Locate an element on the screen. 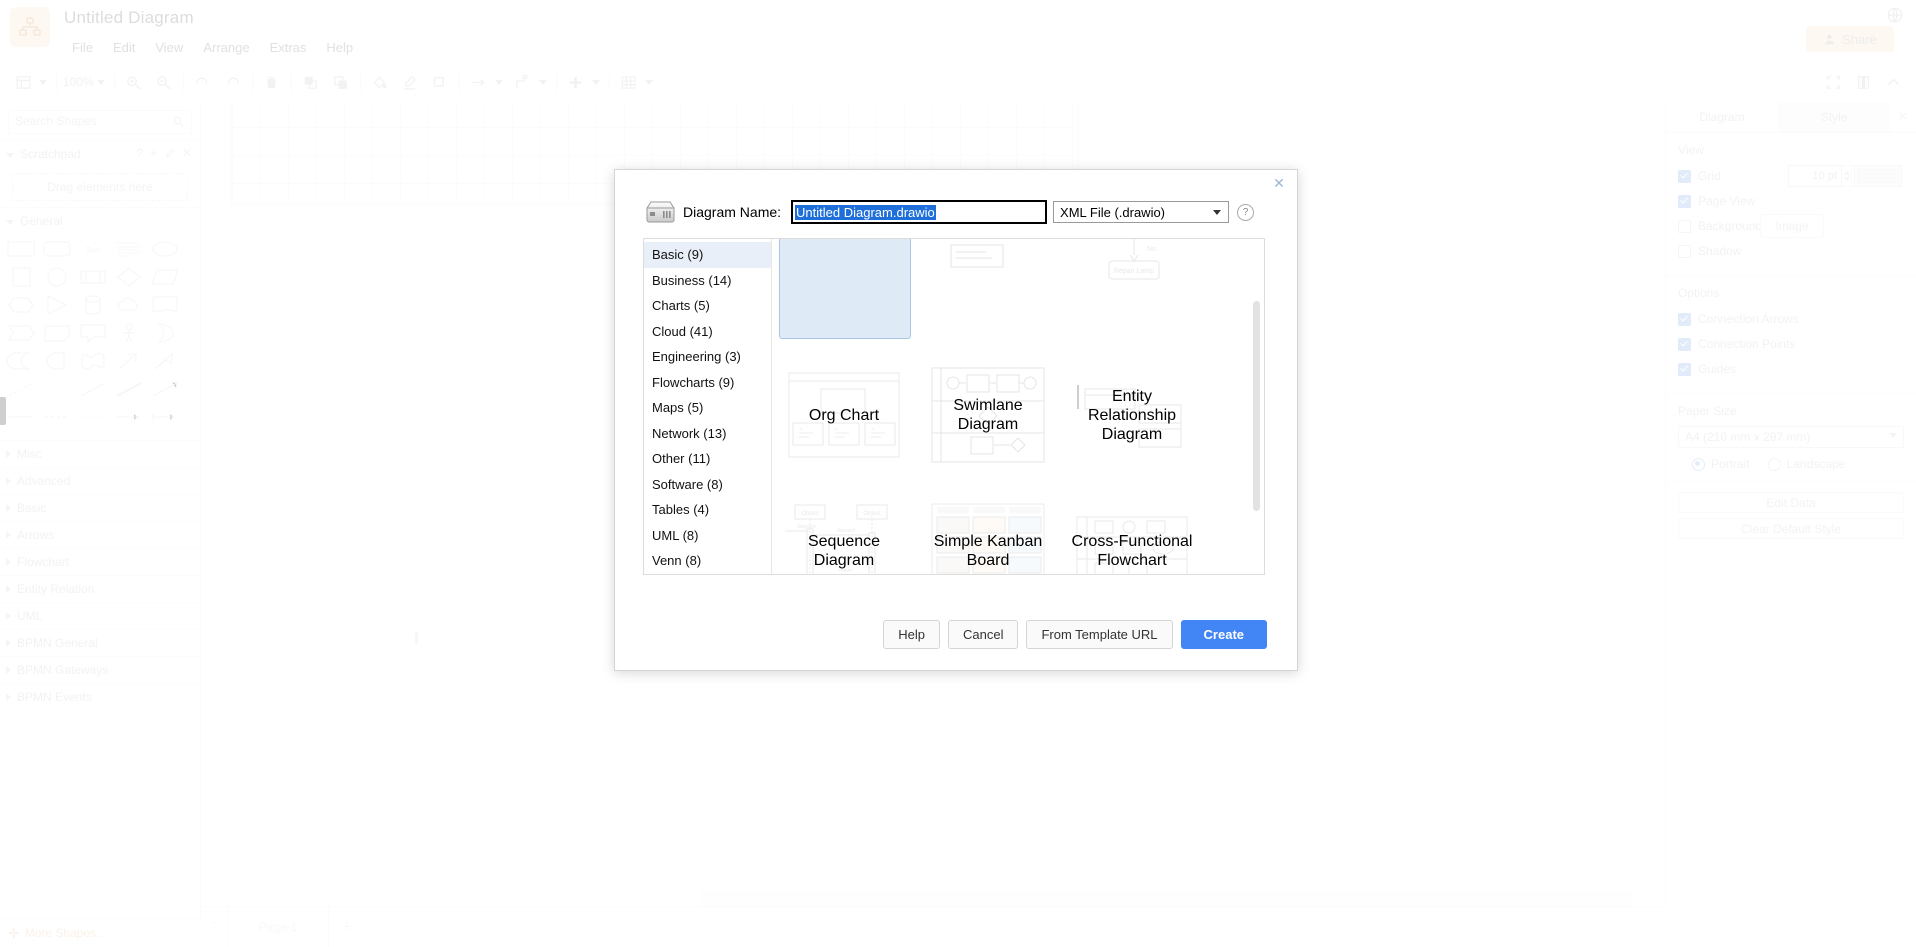 The width and height of the screenshot is (1916, 947). template-flow: No Repair Lamp is located at coordinates (1134, 288).